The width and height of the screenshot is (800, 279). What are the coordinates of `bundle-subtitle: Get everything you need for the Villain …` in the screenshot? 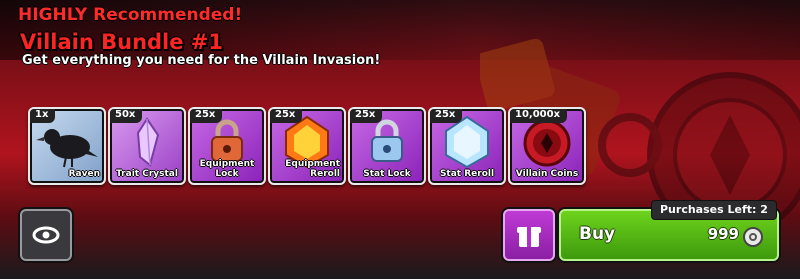 It's located at (201, 60).